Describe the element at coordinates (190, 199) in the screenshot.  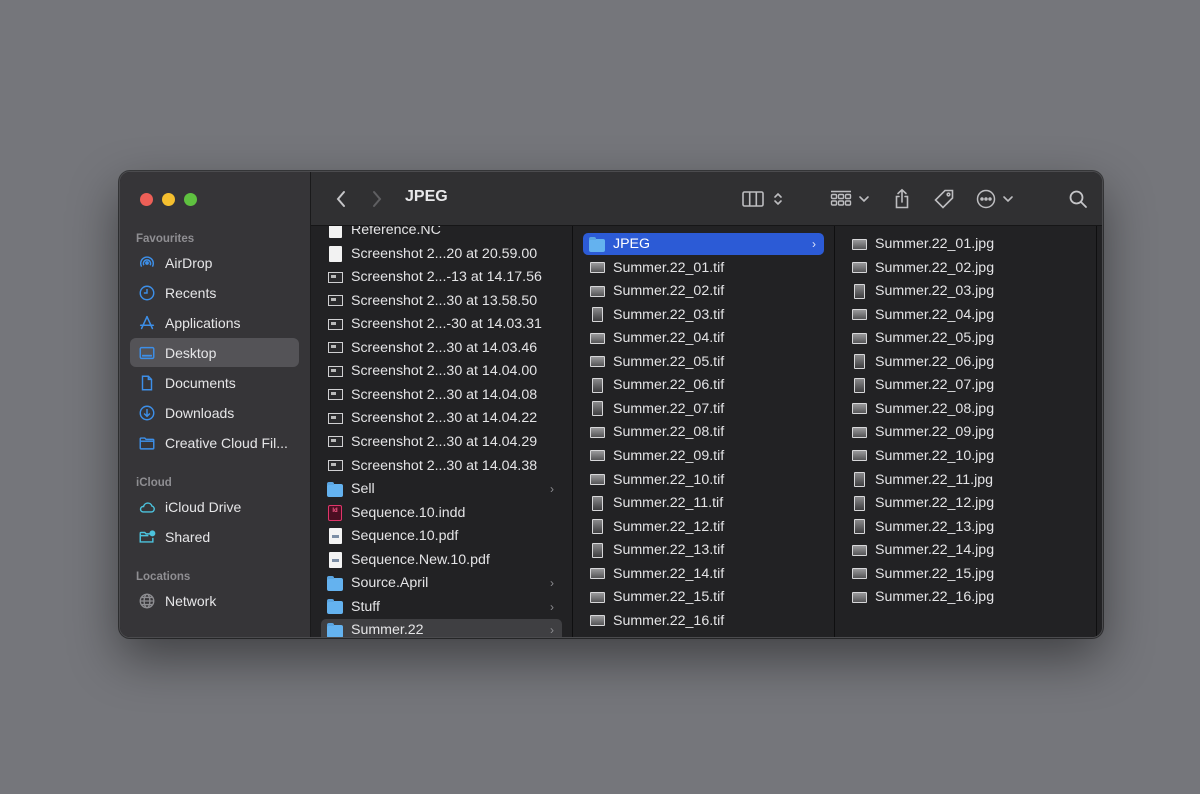
I see `zoom-window-button` at that location.